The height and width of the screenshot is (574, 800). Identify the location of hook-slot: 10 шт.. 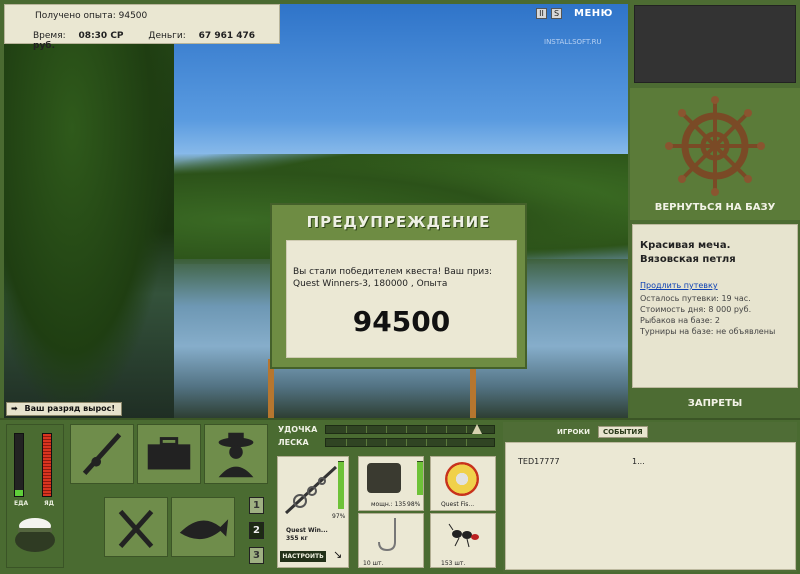
(391, 540).